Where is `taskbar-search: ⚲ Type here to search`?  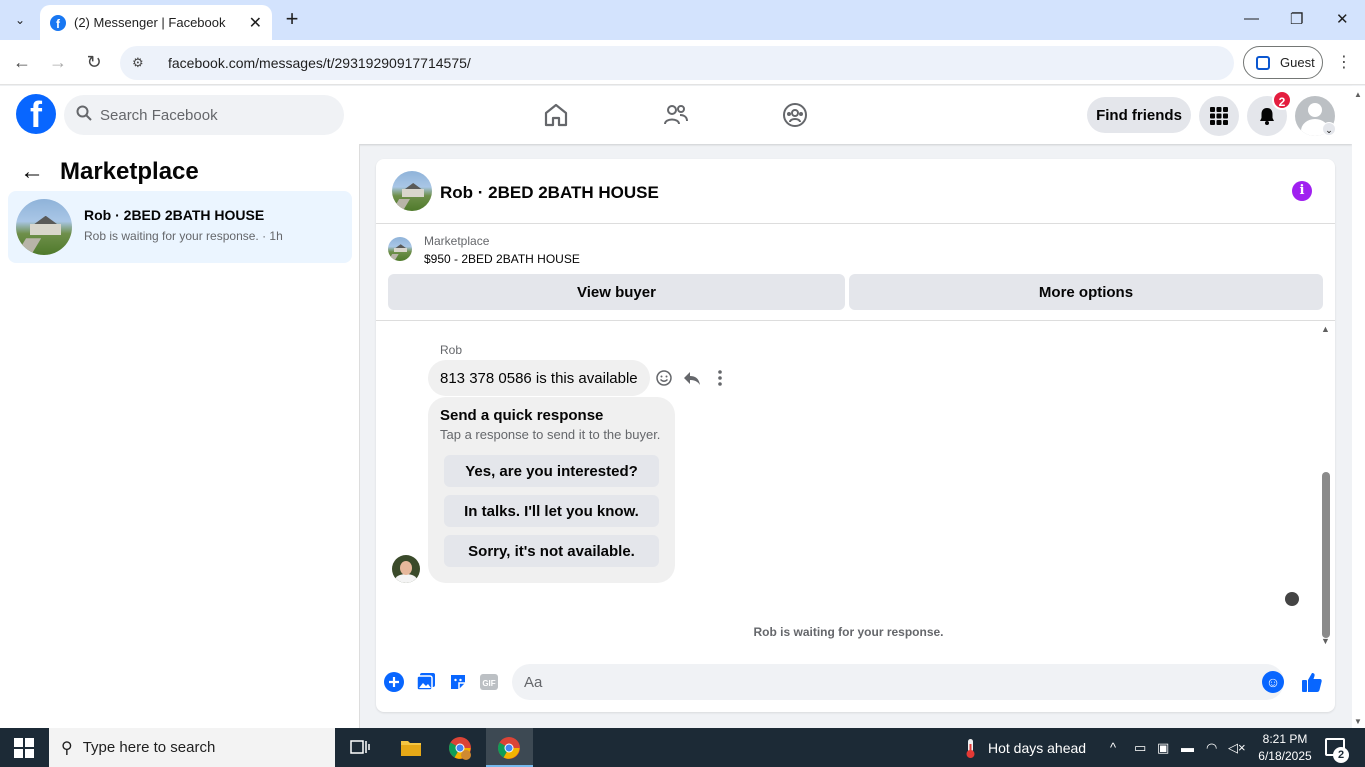 taskbar-search: ⚲ Type here to search is located at coordinates (192, 747).